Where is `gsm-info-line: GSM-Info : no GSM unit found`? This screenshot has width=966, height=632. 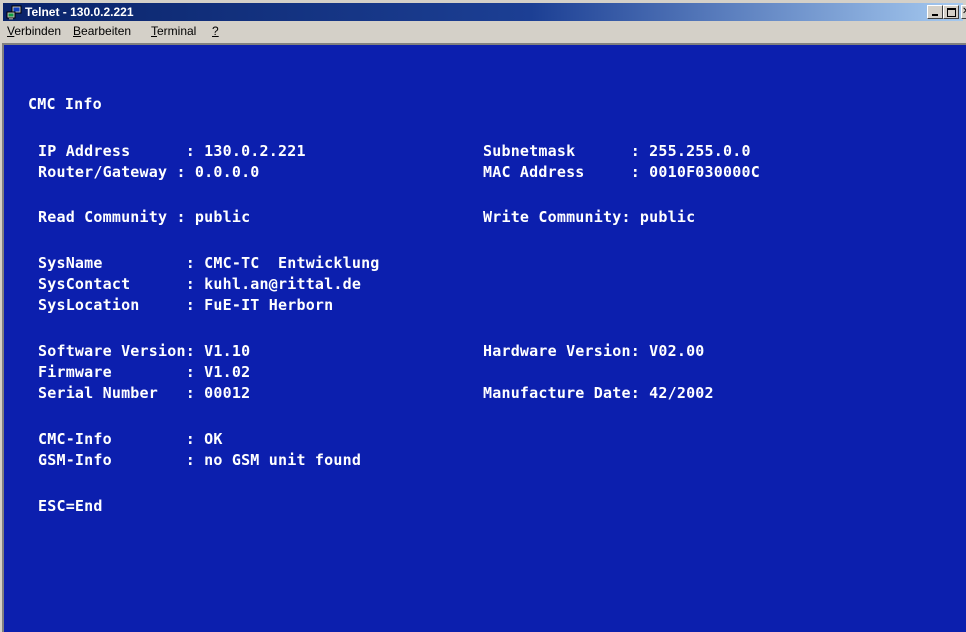
gsm-info-line: GSM-Info : no GSM unit found is located at coordinates (200, 460).